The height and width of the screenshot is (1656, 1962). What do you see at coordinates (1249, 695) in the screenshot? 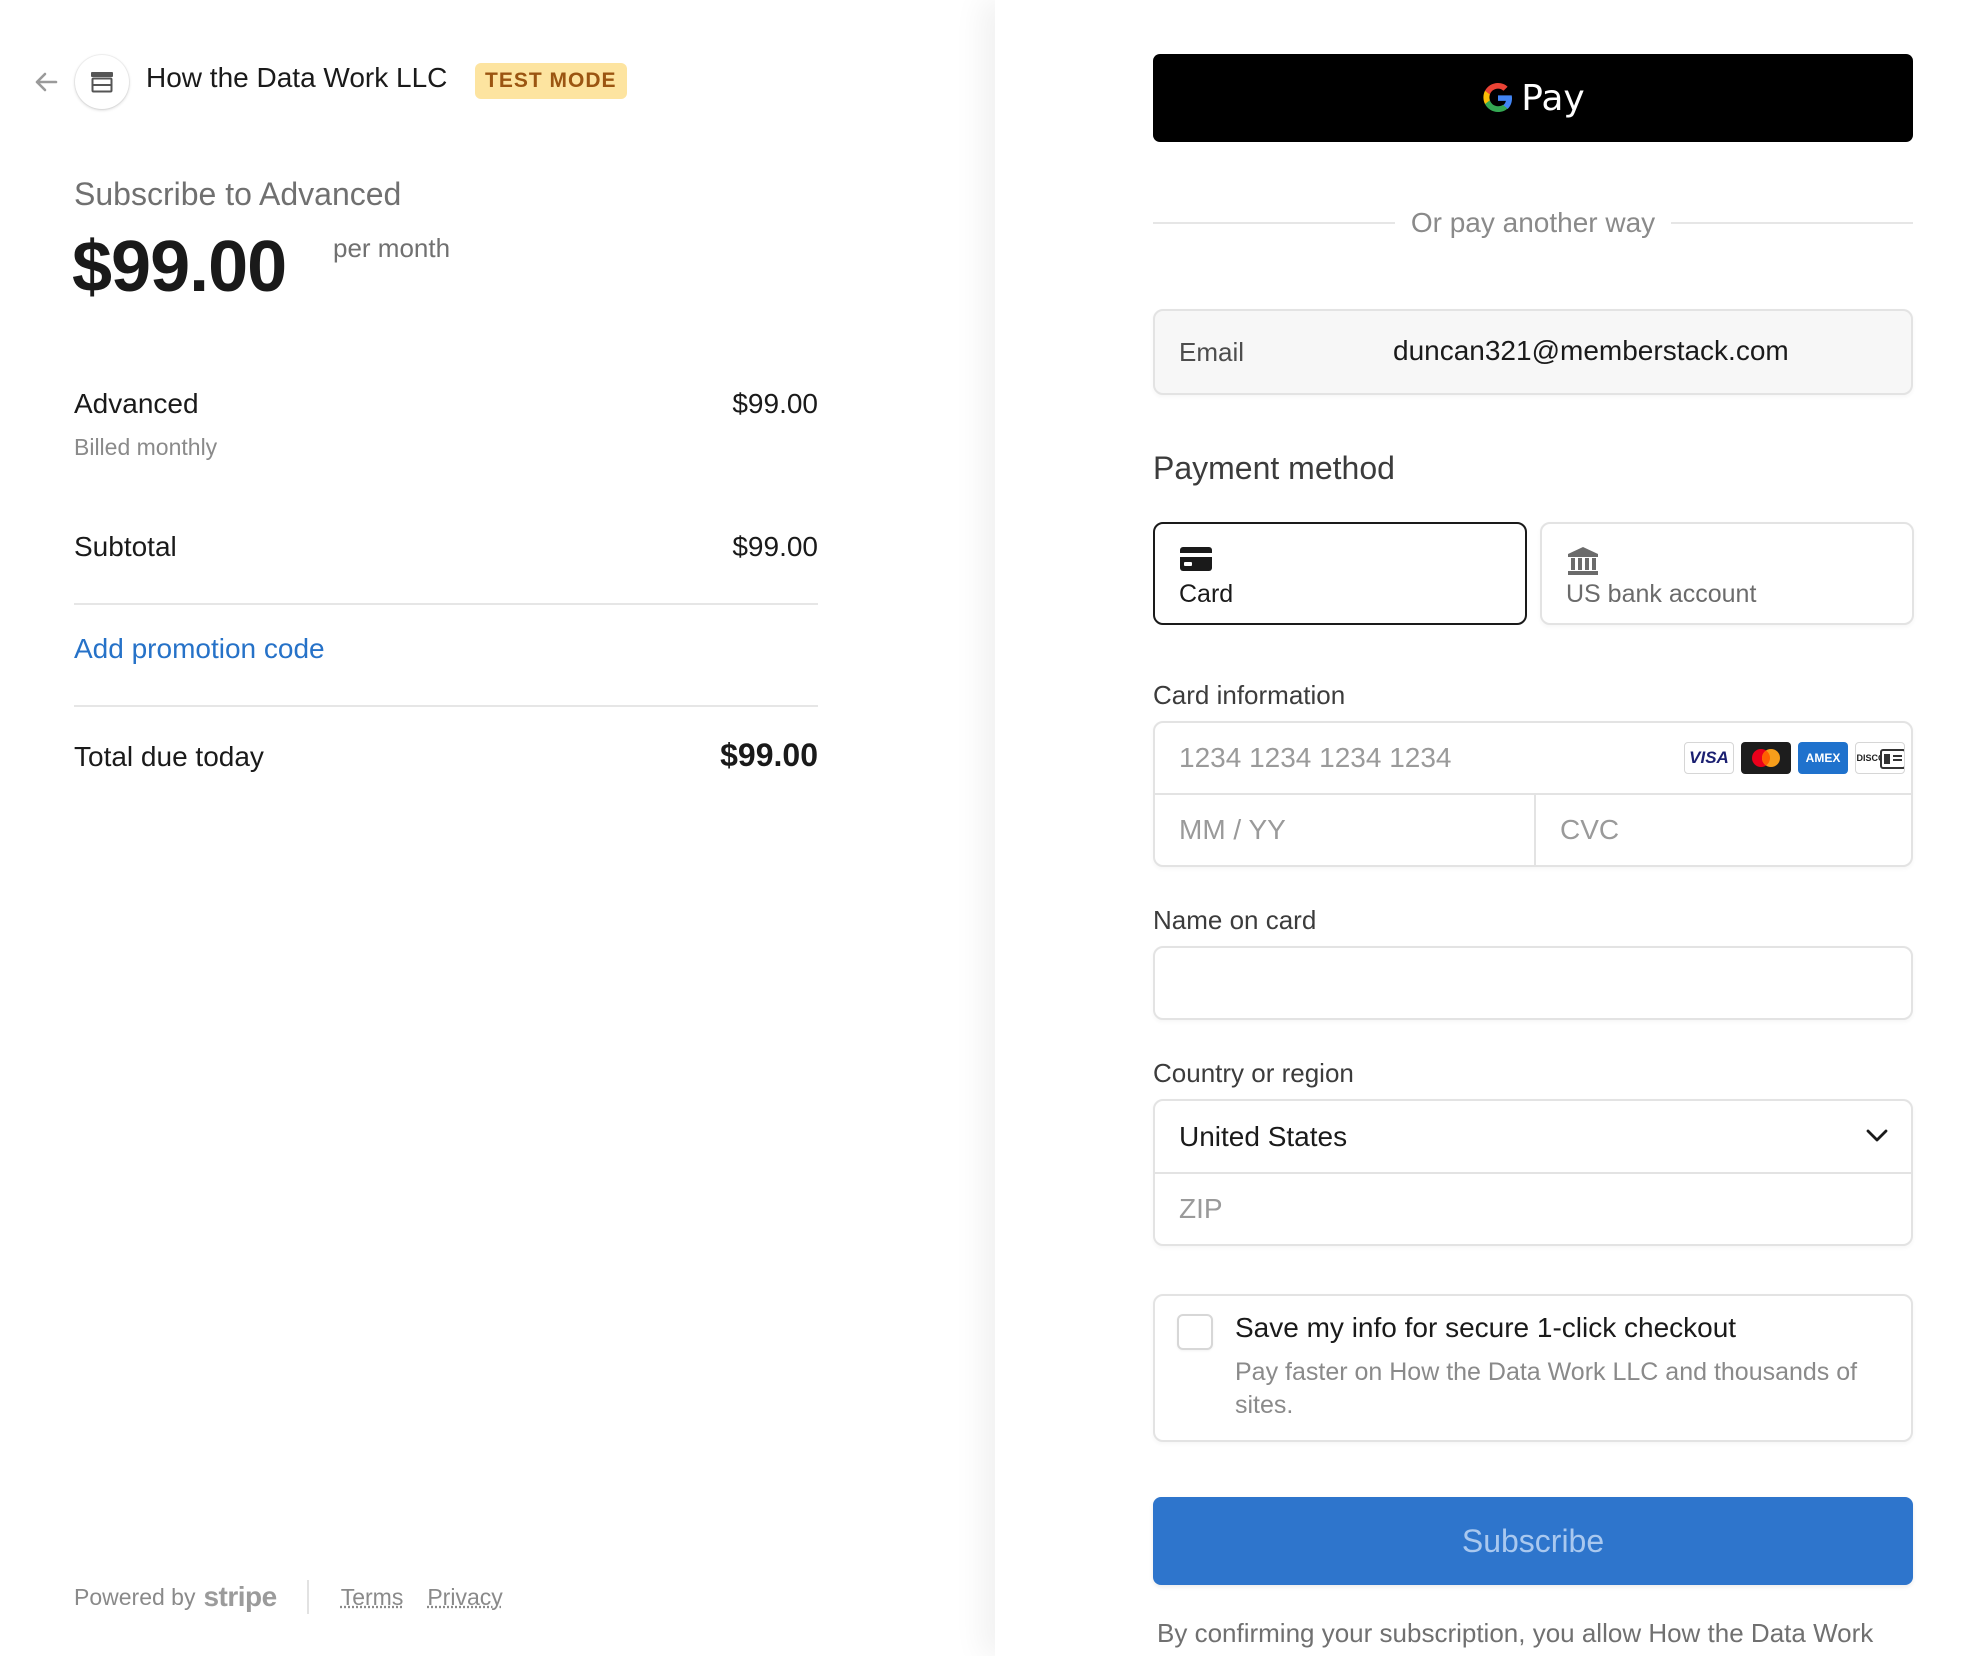
I see `card-information-label: Card information` at bounding box center [1249, 695].